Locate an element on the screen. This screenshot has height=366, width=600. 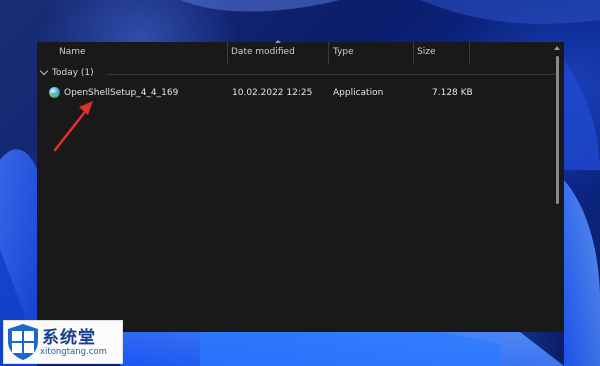
watermark-url: xitongtang.com is located at coordinates (73, 352).